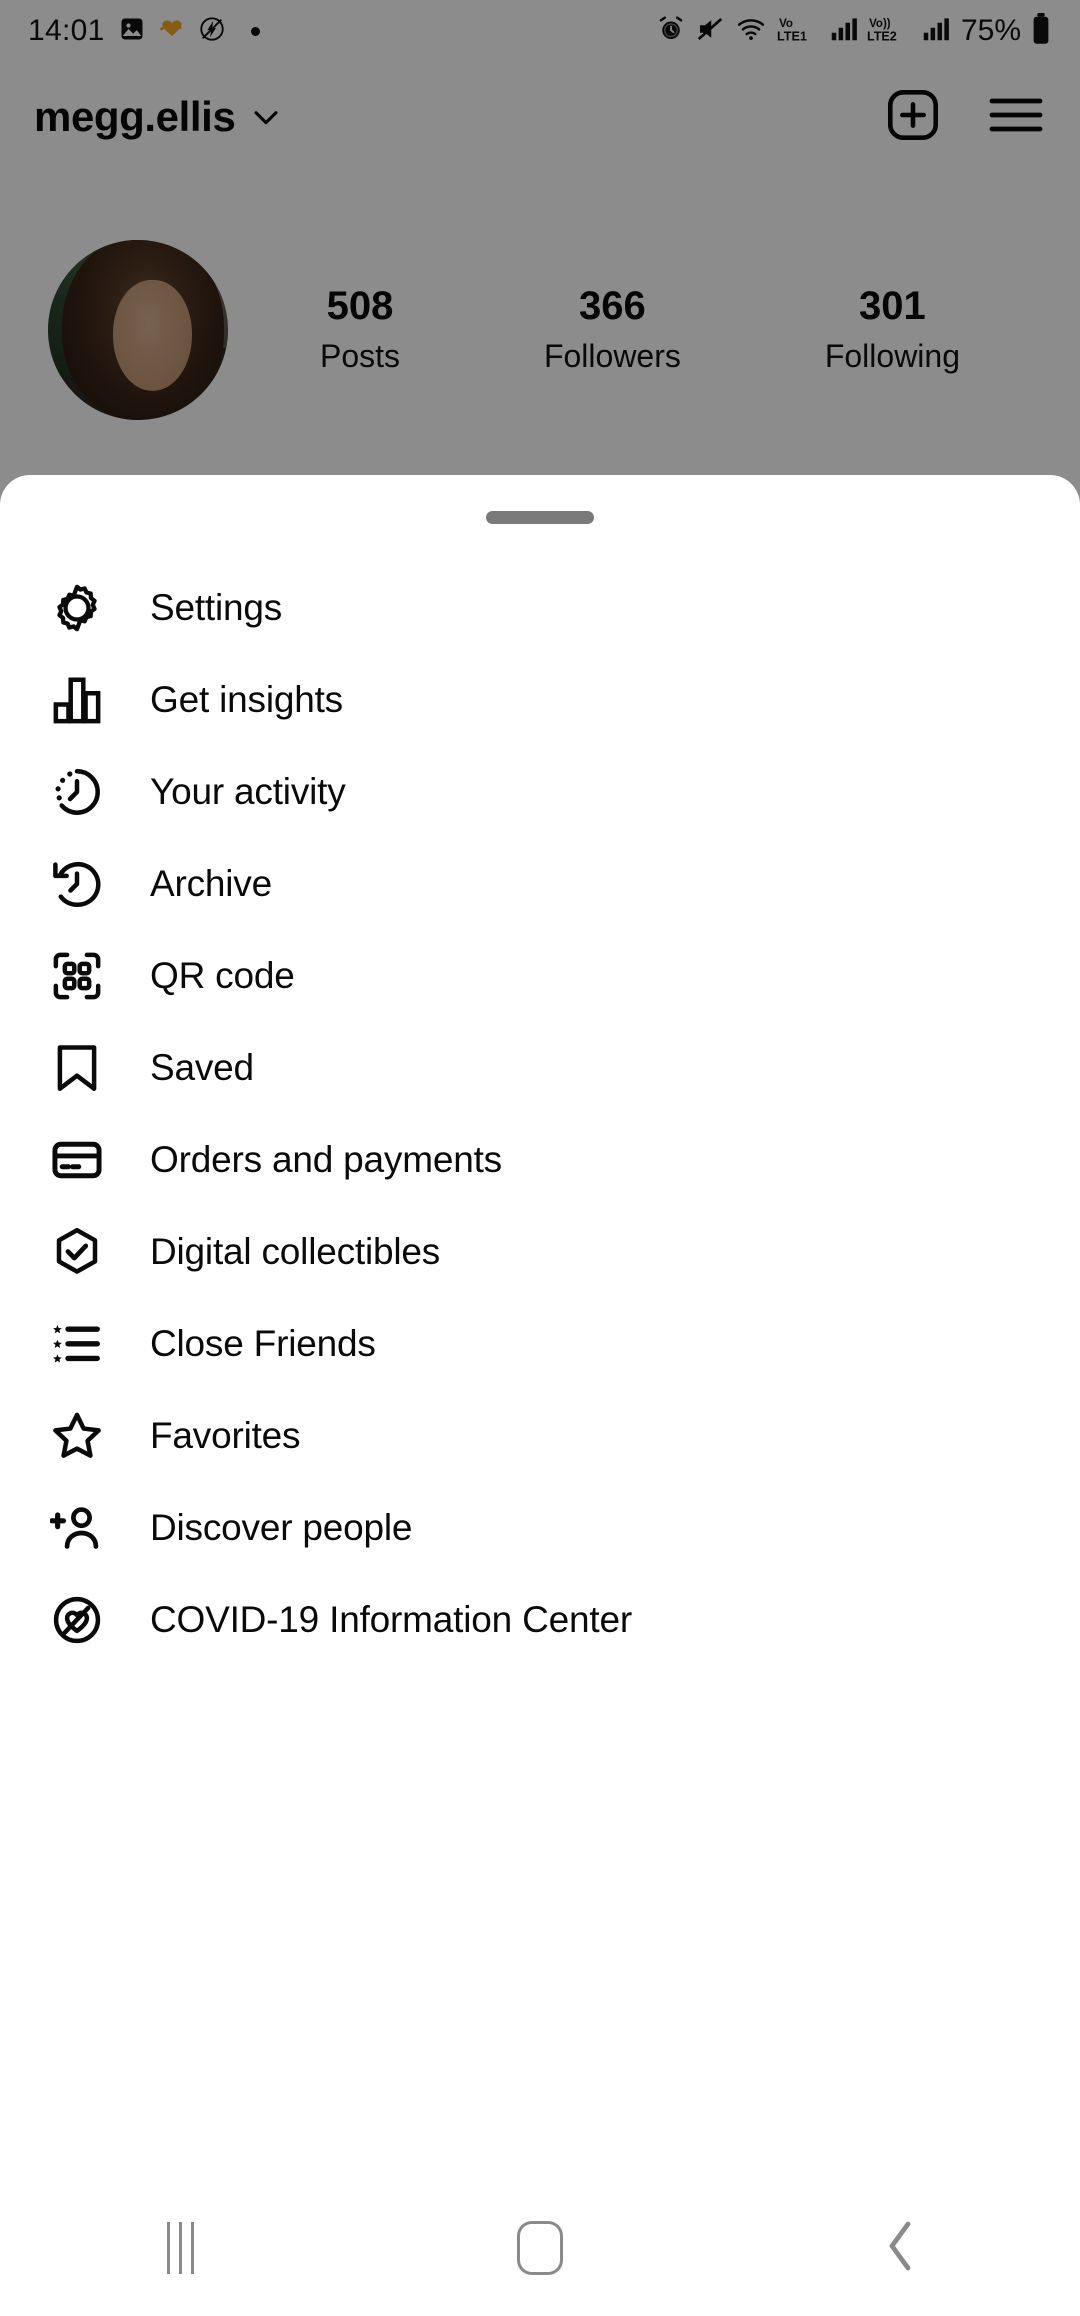 The height and width of the screenshot is (2316, 1080). I want to click on home-button, so click(540, 2248).